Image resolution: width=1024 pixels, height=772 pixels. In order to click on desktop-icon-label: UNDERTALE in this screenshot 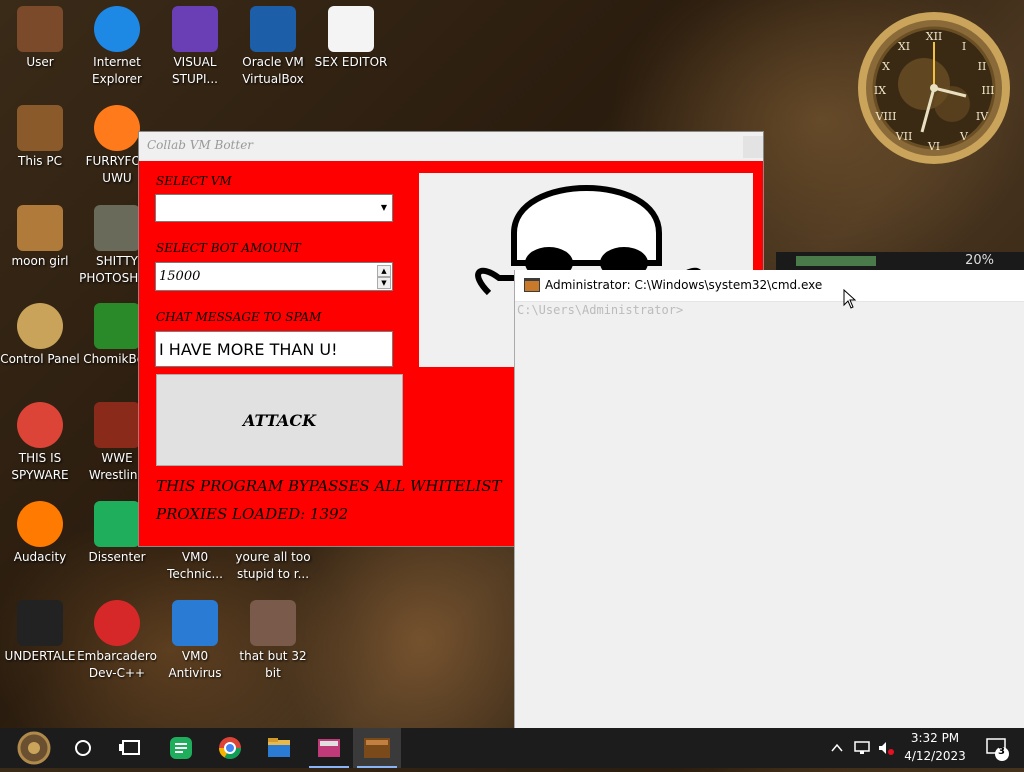, I will do `click(40, 656)`.